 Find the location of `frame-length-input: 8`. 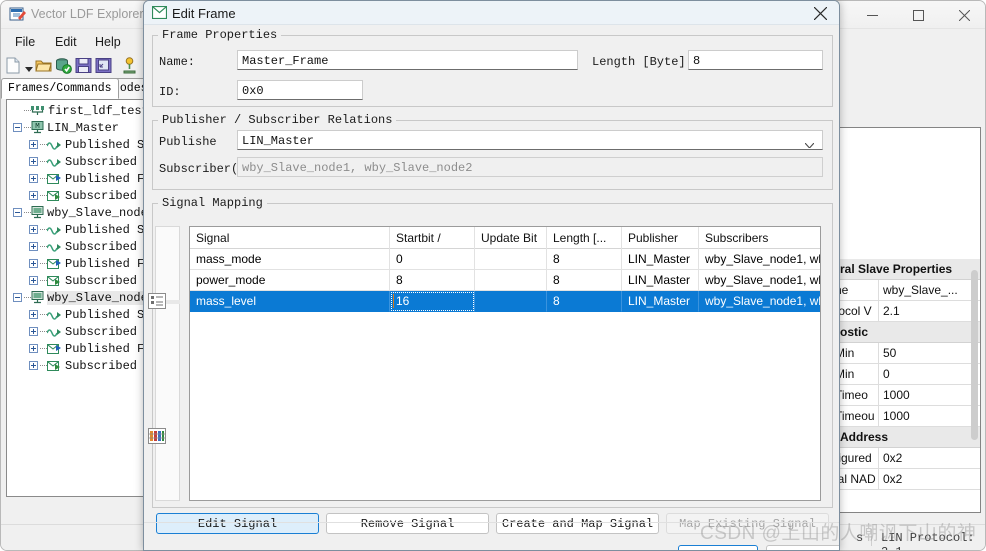

frame-length-input: 8 is located at coordinates (755, 60).